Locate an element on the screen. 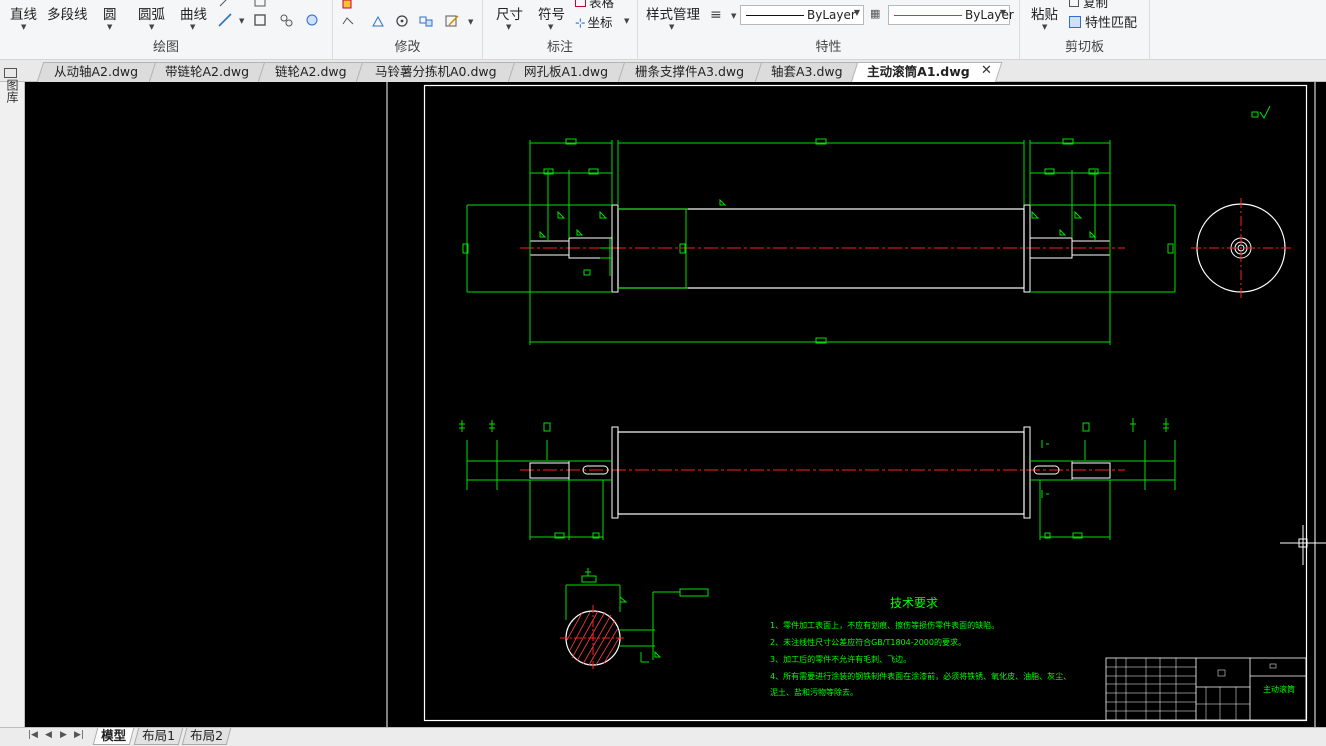 Image resolution: width=1326 pixels, height=746 pixels. circle-button: 圆 is located at coordinates (110, 13).